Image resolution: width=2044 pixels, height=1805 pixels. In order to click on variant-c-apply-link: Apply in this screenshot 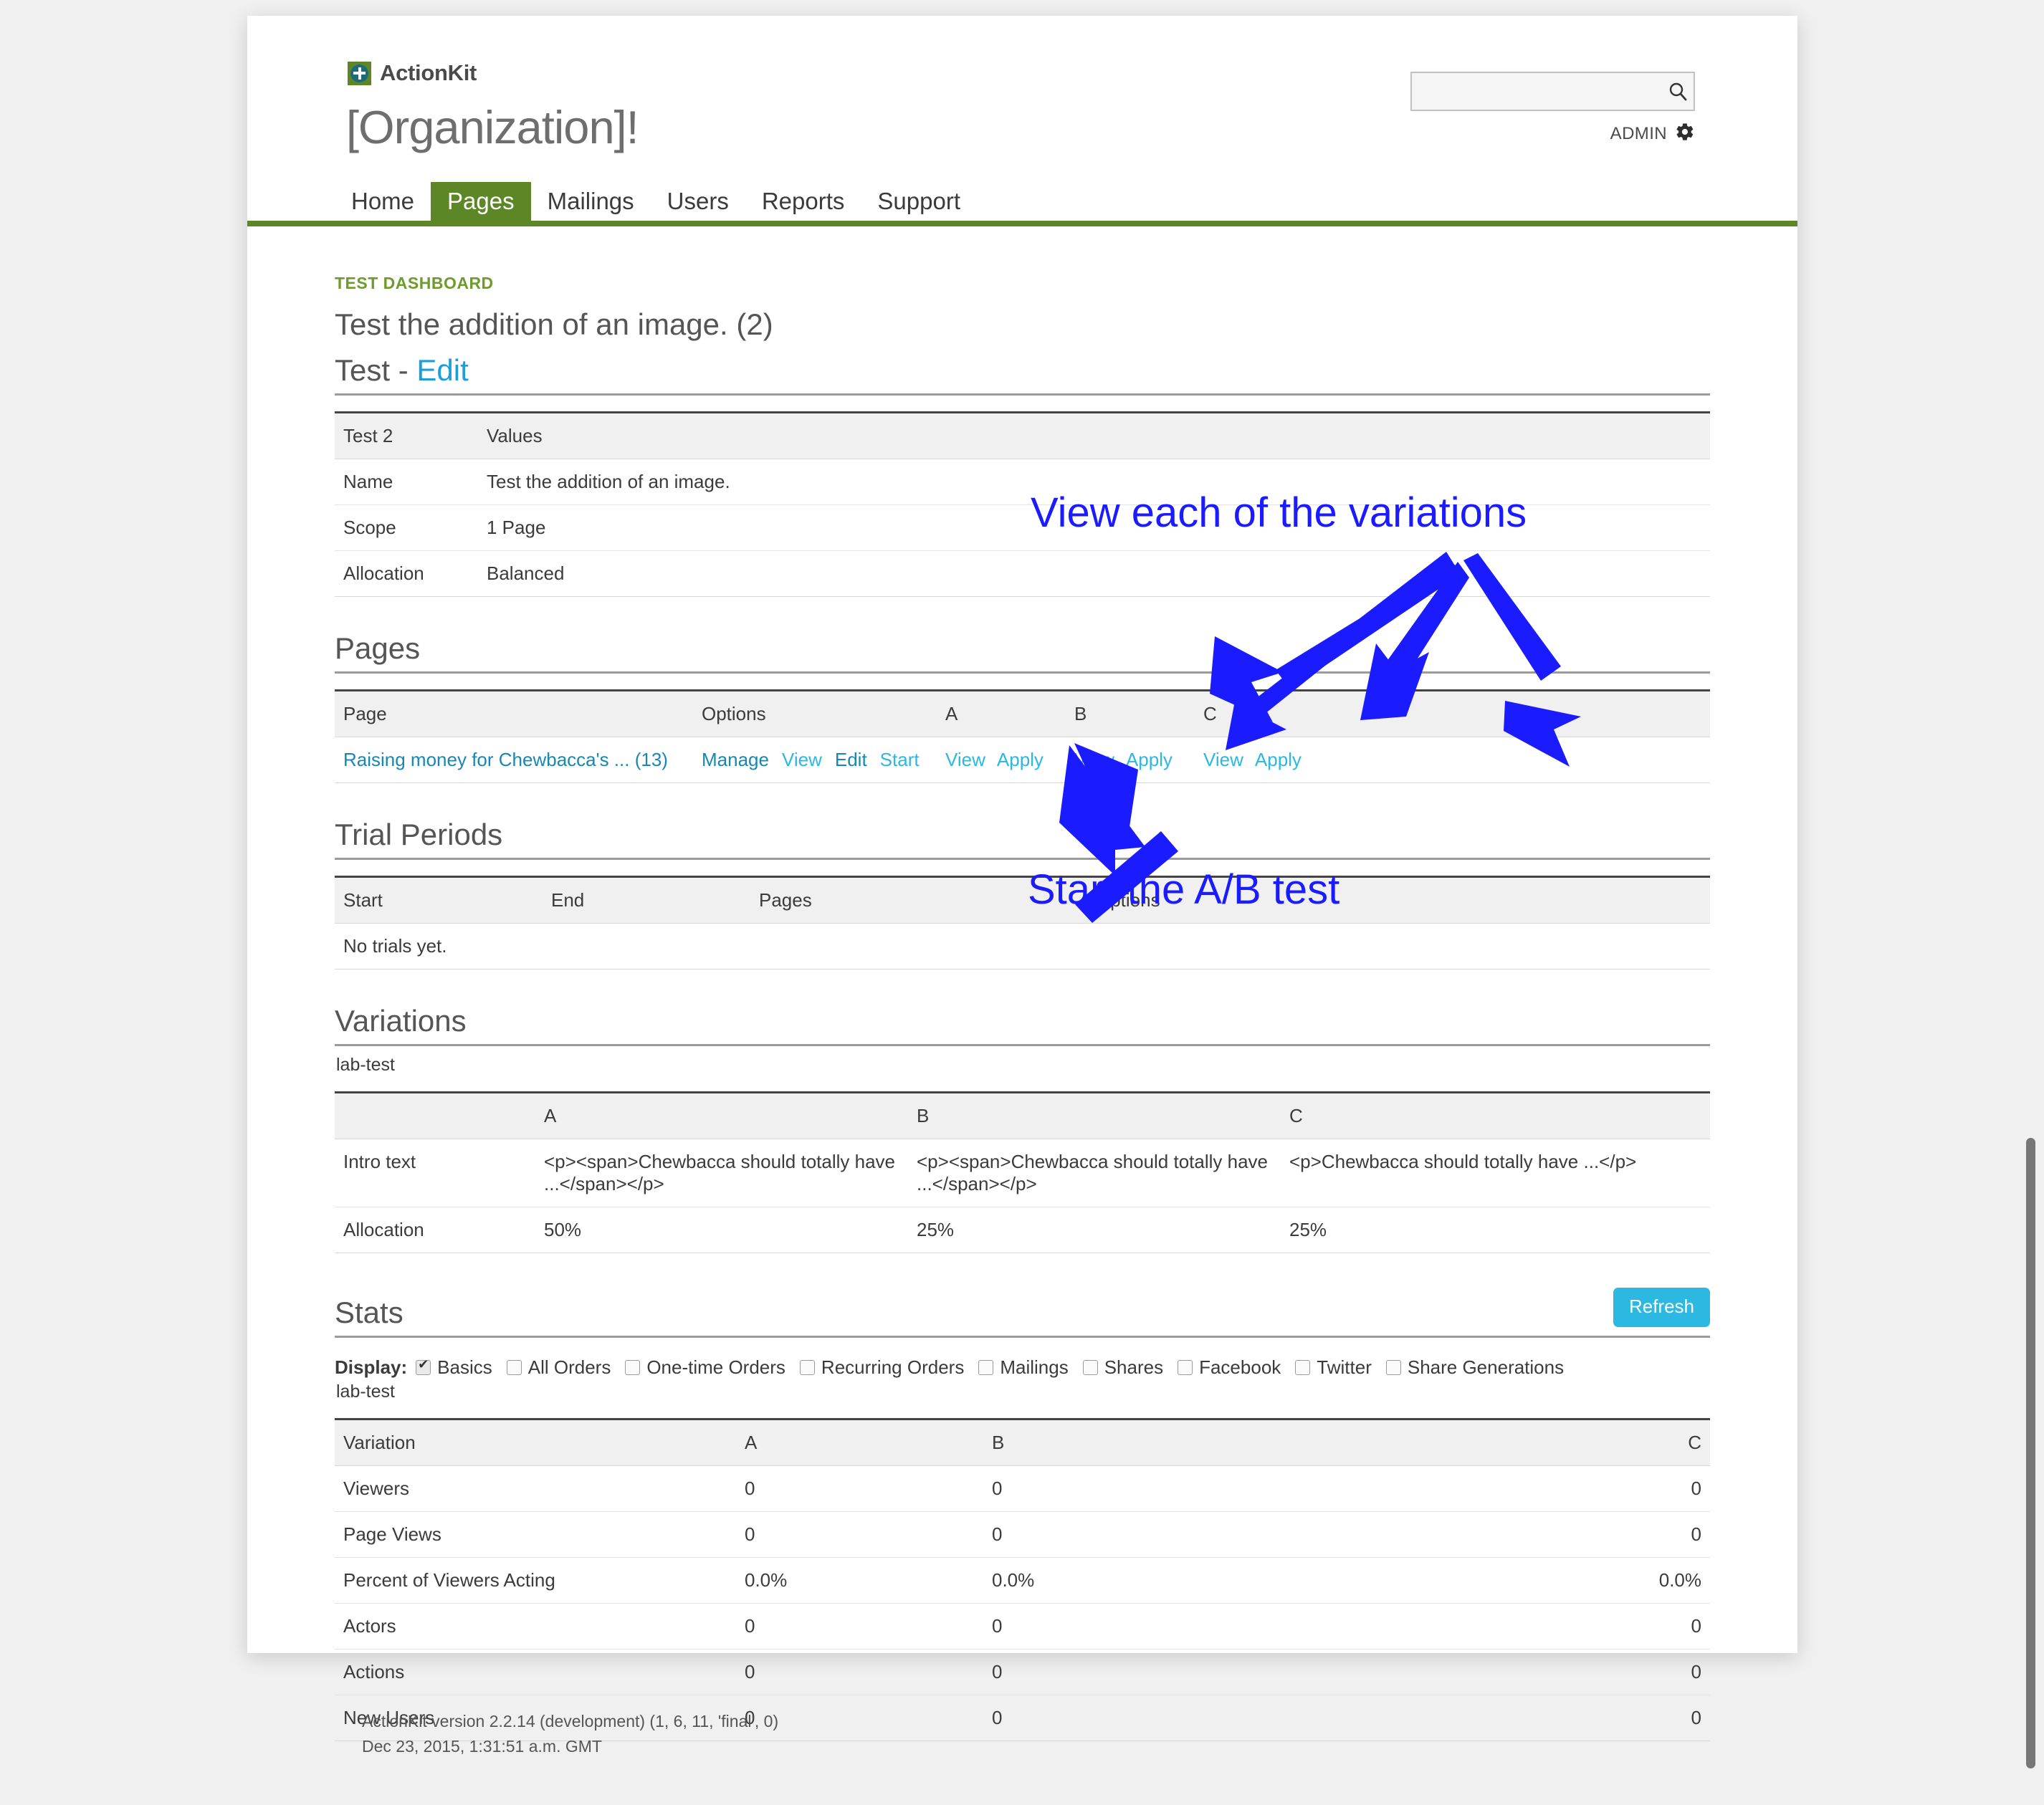, I will do `click(1278, 760)`.